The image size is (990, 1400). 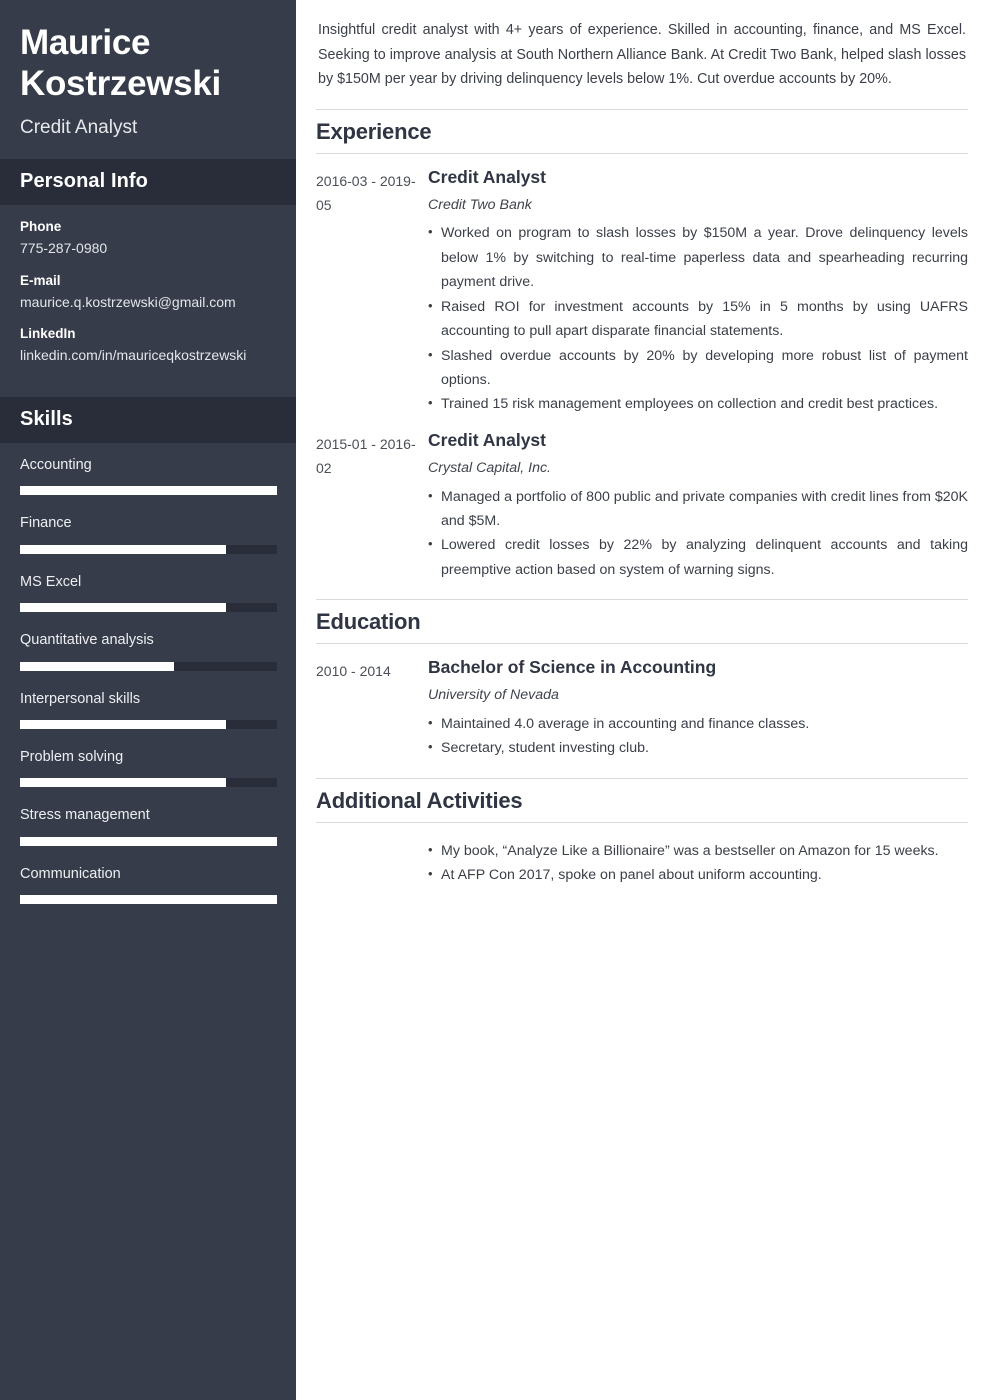 What do you see at coordinates (41, 227) in the screenshot?
I see `contact-label: Phone` at bounding box center [41, 227].